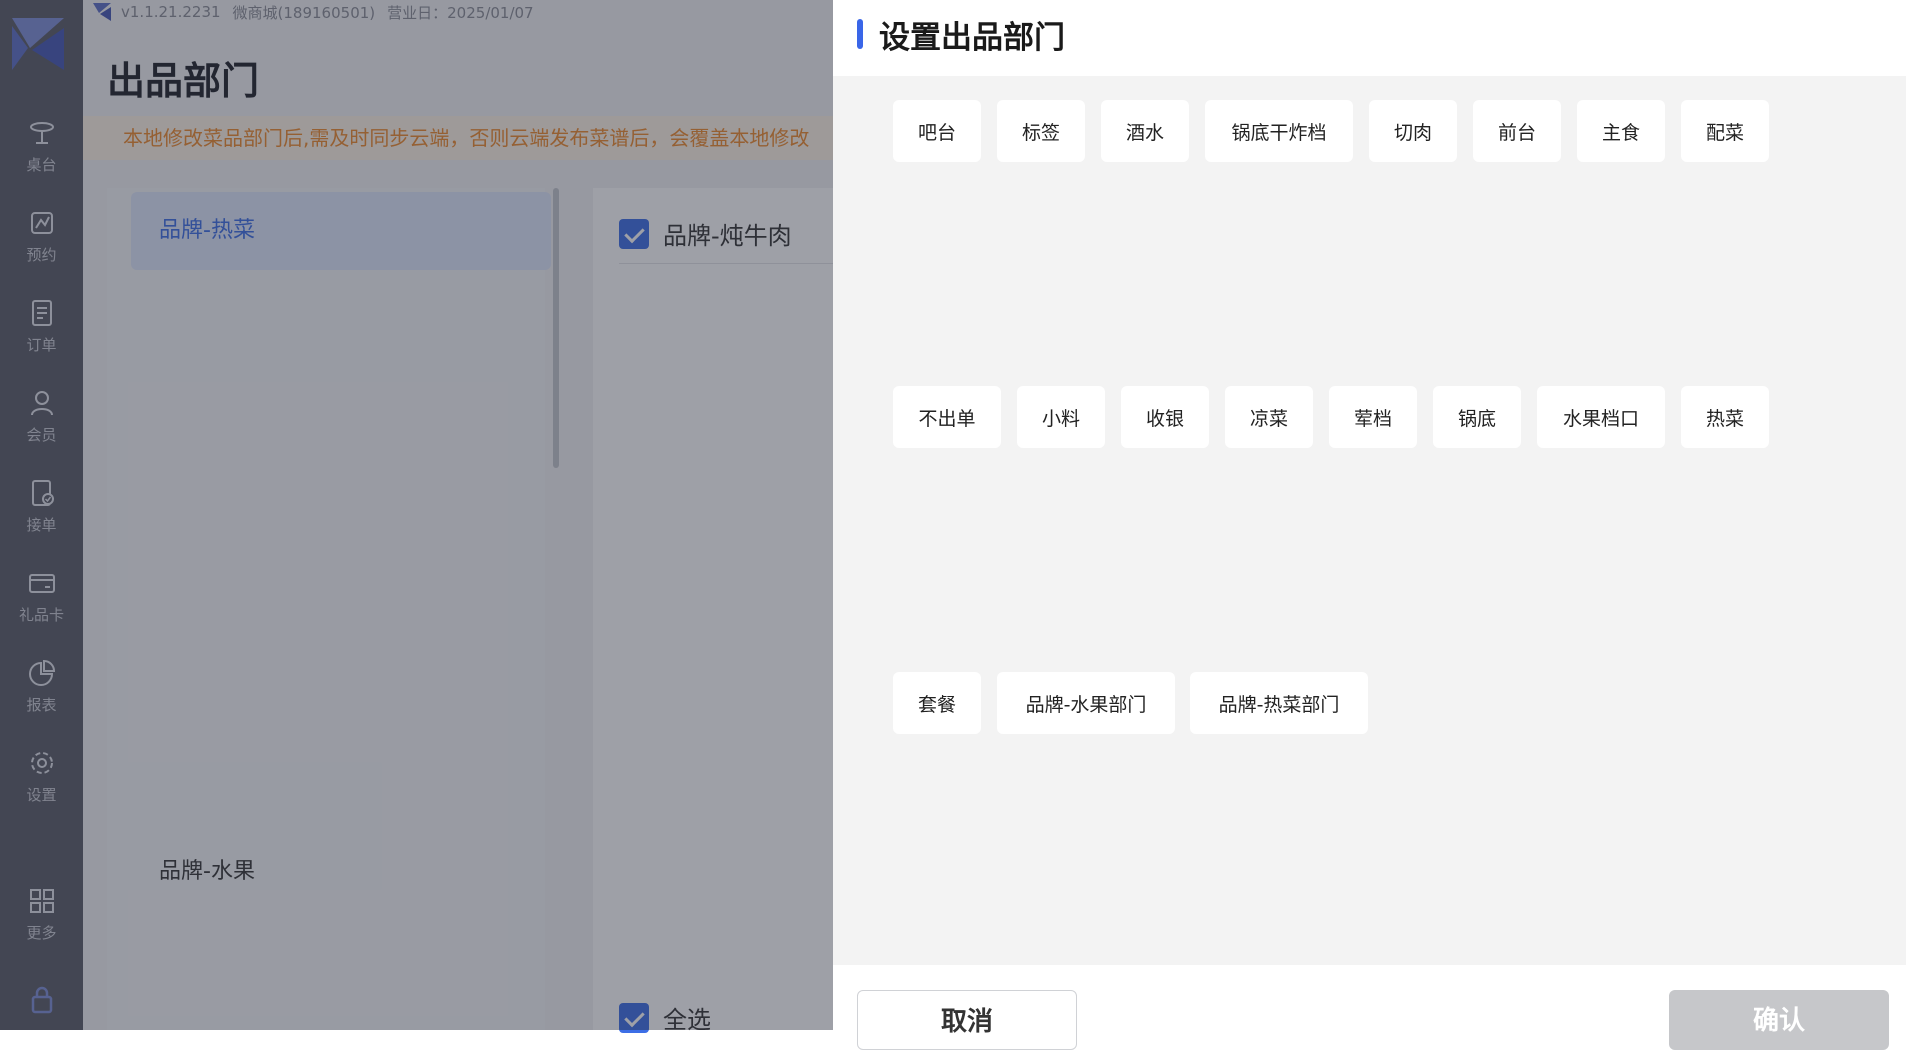 The height and width of the screenshot is (1050, 1906). Describe the element at coordinates (967, 1020) in the screenshot. I see `cancel-button: 取消` at that location.